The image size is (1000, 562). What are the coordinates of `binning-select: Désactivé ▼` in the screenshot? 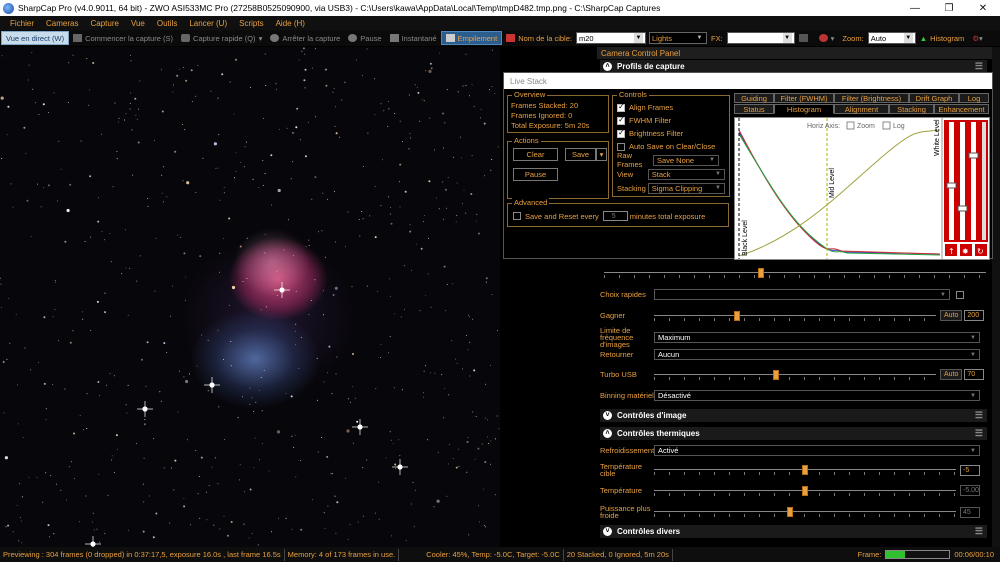 It's located at (817, 395).